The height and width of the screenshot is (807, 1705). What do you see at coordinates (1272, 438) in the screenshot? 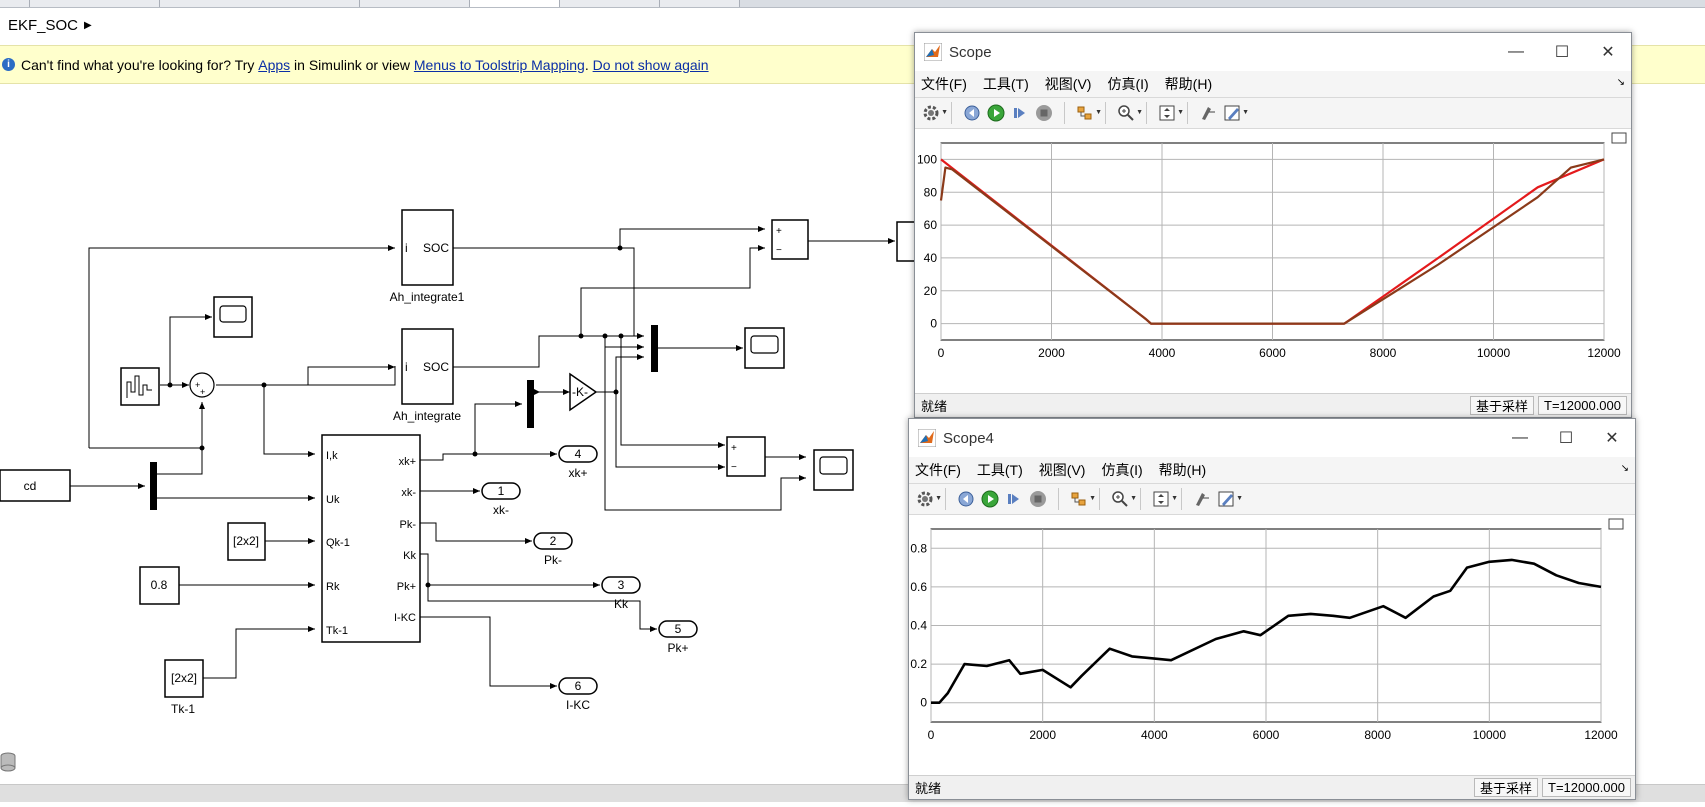
I see `title-bar: Scope4 — ☐ ✕` at bounding box center [1272, 438].